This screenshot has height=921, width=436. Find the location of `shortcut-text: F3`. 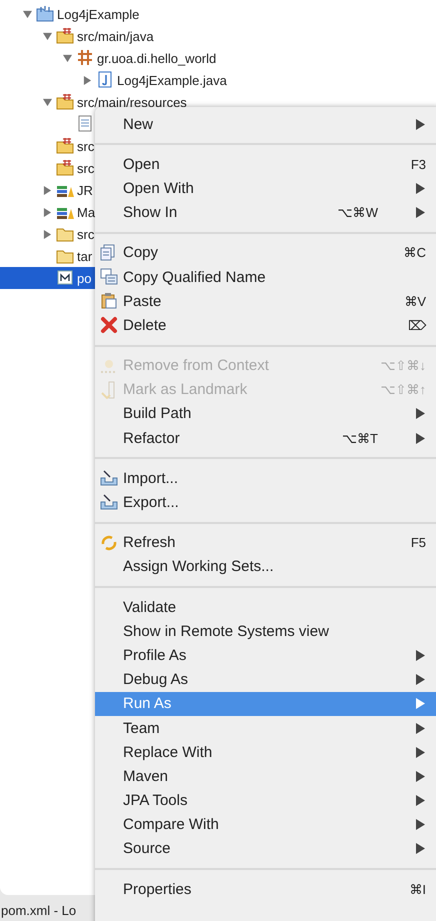

shortcut-text: F3 is located at coordinates (418, 164).